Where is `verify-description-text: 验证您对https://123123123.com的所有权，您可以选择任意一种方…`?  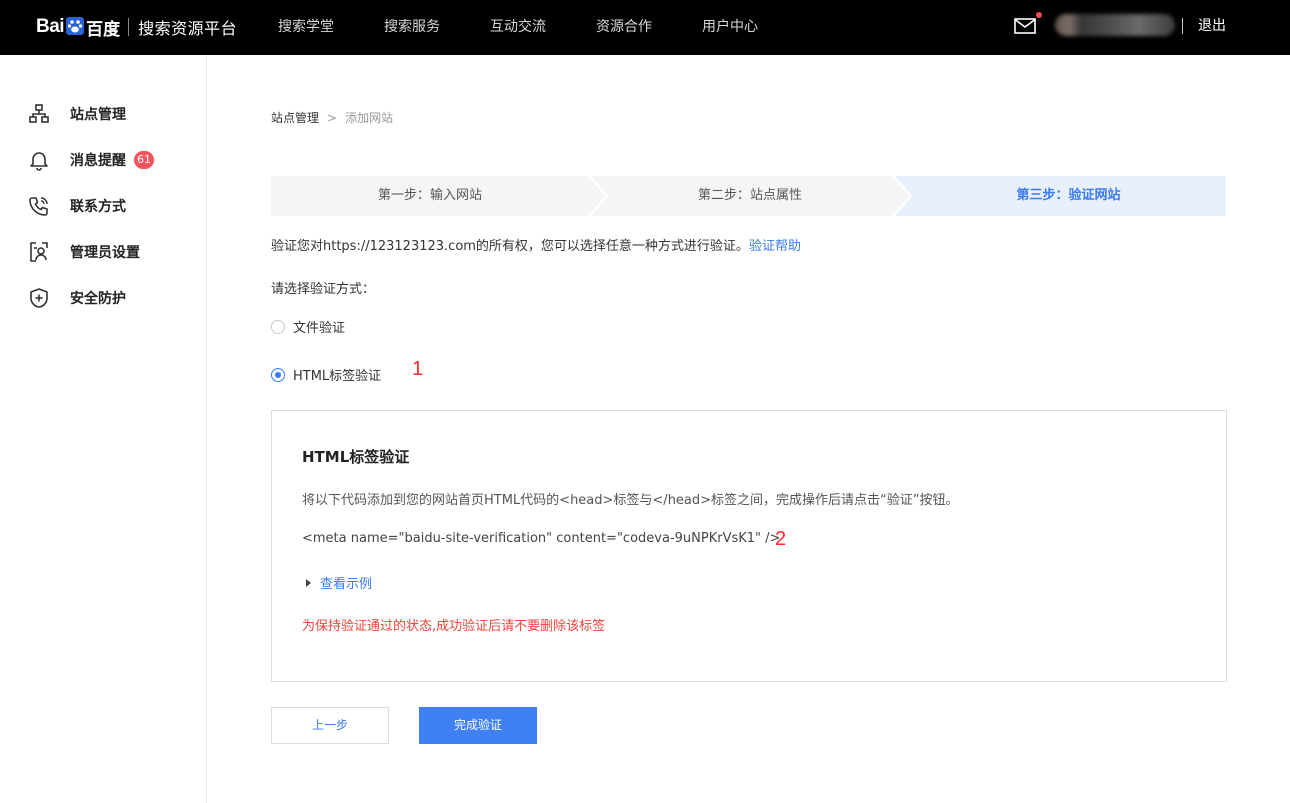
verify-description-text: 验证您对https://123123123.com的所有权，您可以选择任意一种方… is located at coordinates (510, 246).